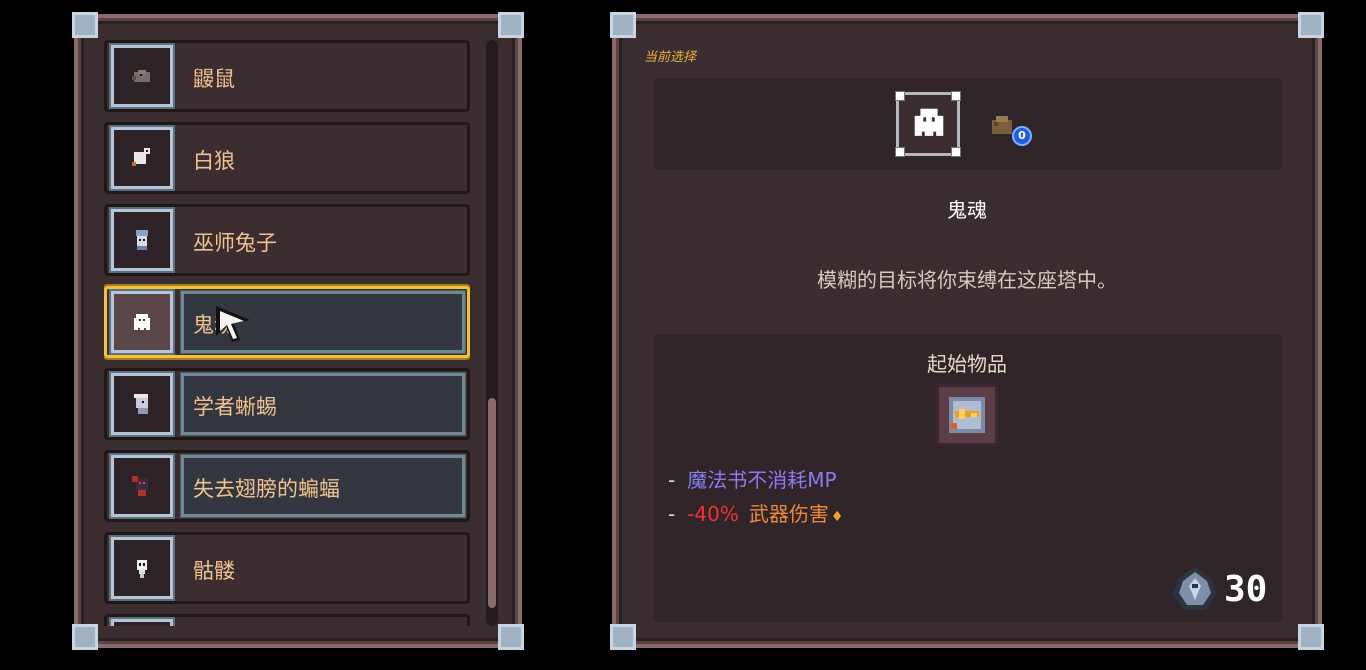 This screenshot has width=1366, height=670. I want to click on character-portrait, so click(928, 124).